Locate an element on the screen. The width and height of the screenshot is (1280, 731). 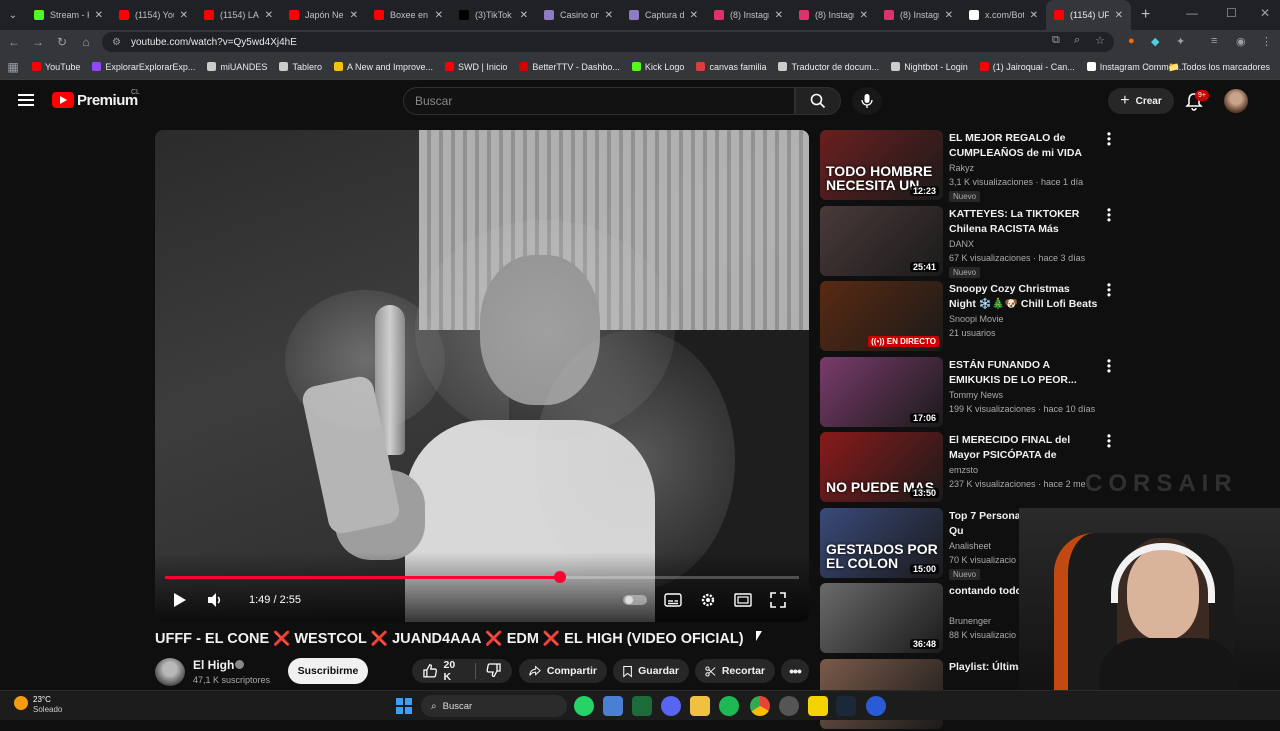
browser-tab: Captura d ✕ is located at coordinates (663, 15).